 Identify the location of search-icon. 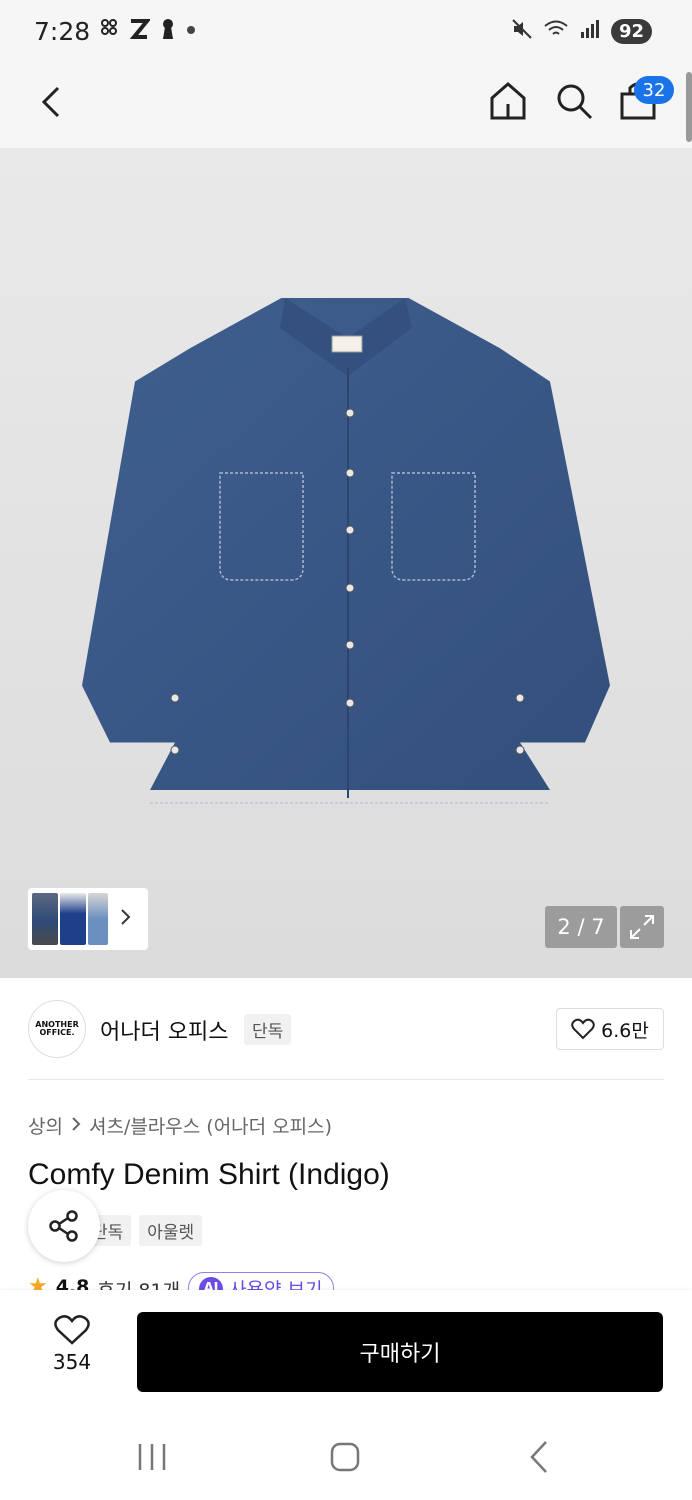
(575, 102).